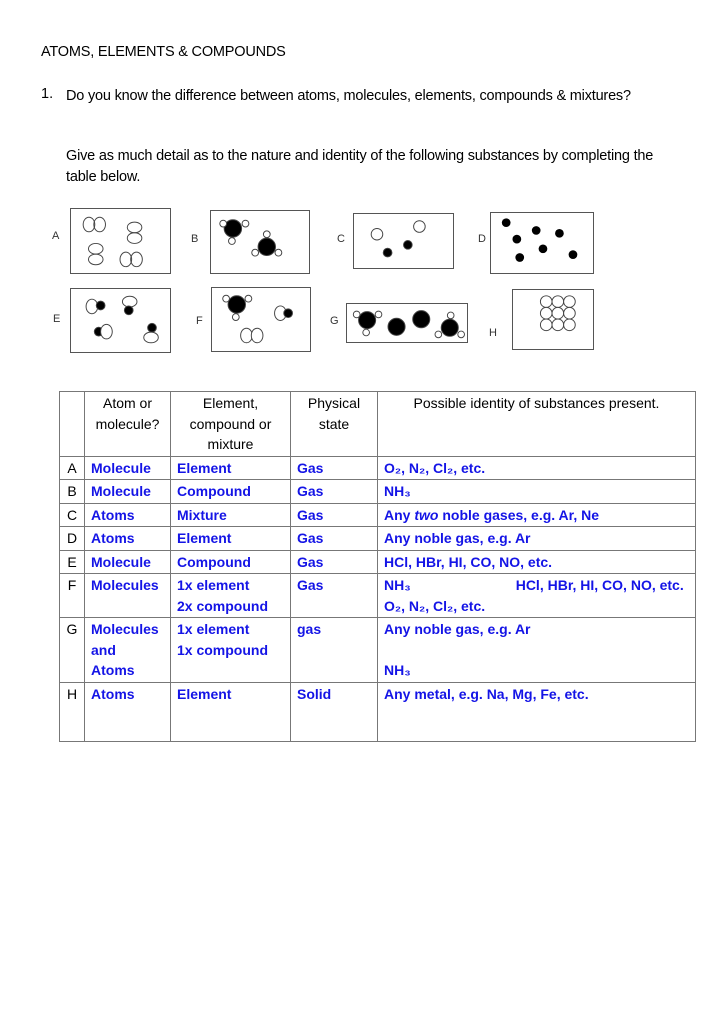 The width and height of the screenshot is (725, 1024). Describe the element at coordinates (223, 649) in the screenshot. I see `classification-line: 1x compound` at that location.